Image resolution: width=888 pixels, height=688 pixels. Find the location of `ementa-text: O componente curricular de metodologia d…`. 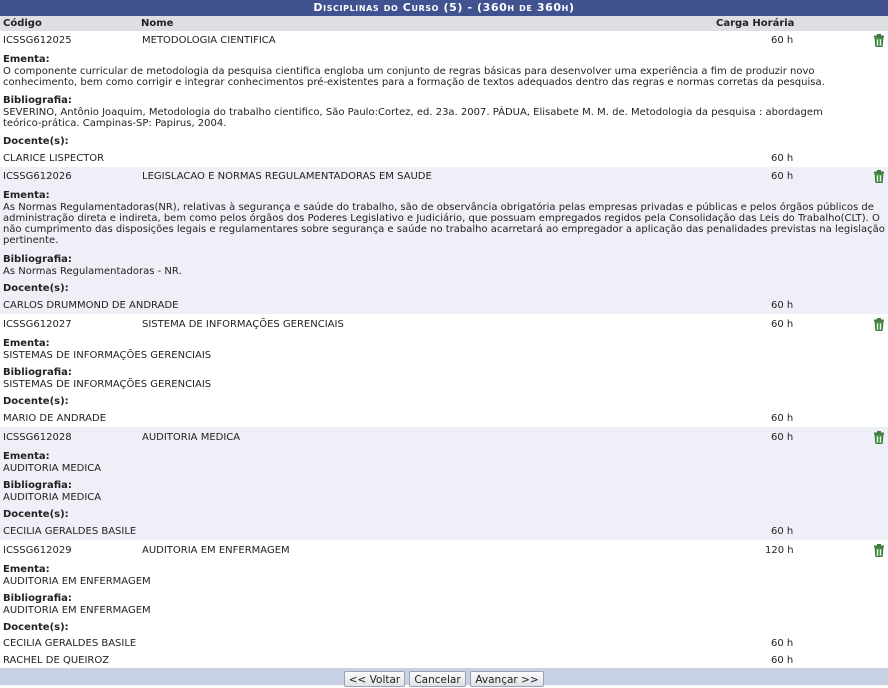

ementa-text: O componente curricular de metodologia d… is located at coordinates (414, 77).